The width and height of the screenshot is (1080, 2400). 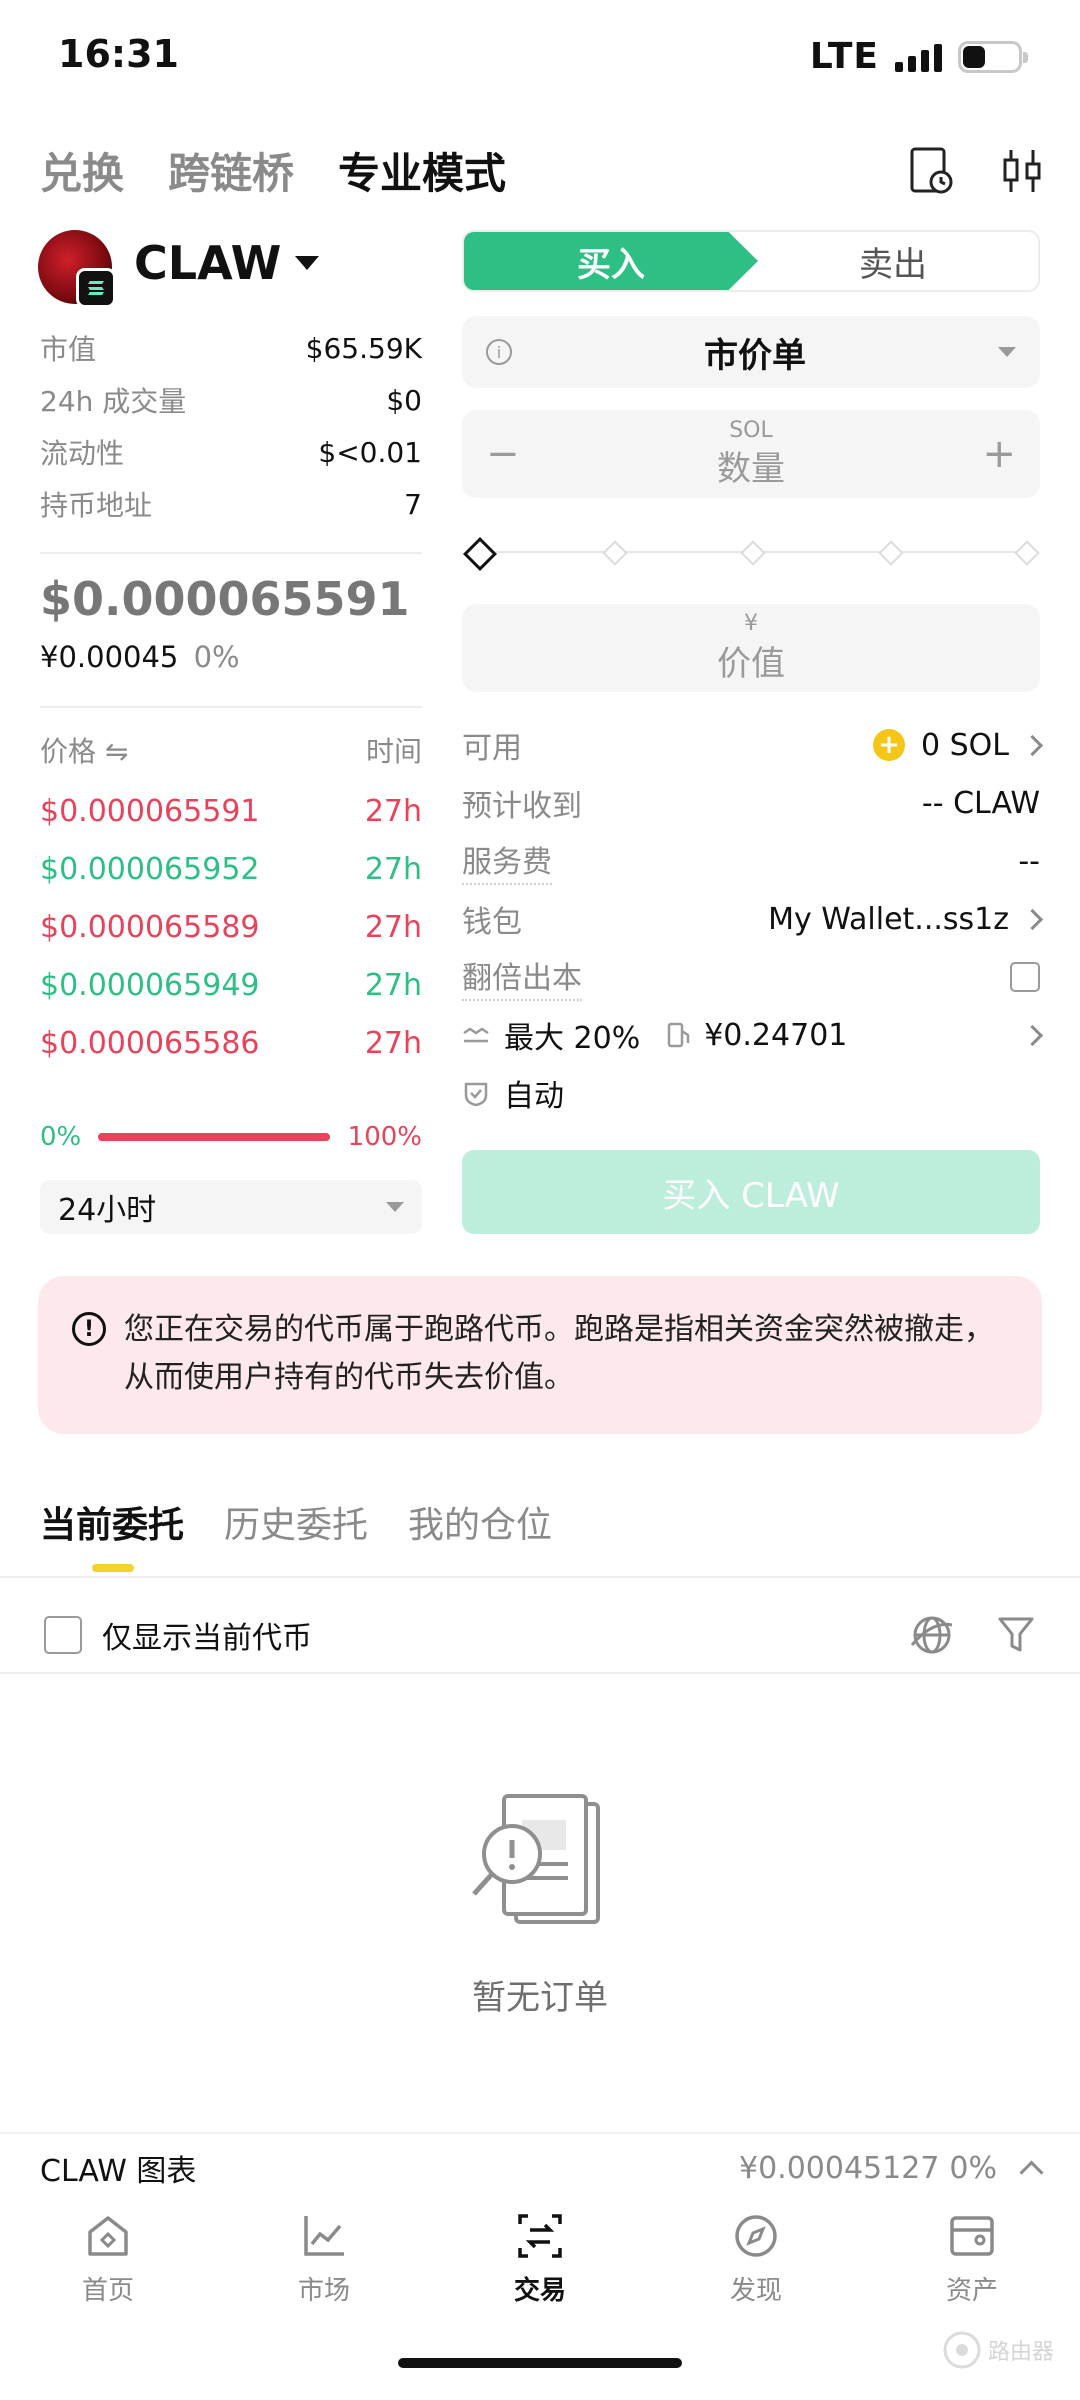 I want to click on token-symbol: CLAW, so click(x=208, y=263).